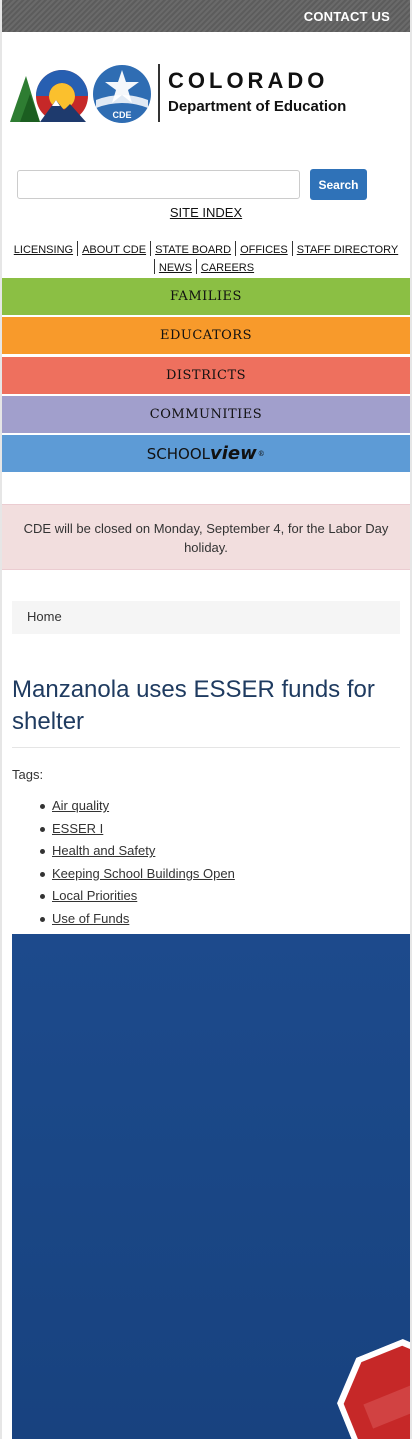 This screenshot has width=412, height=1439. Describe the element at coordinates (143, 873) in the screenshot. I see `tag-keeping-schools-open-link: Keeping School Buildings Open` at that location.